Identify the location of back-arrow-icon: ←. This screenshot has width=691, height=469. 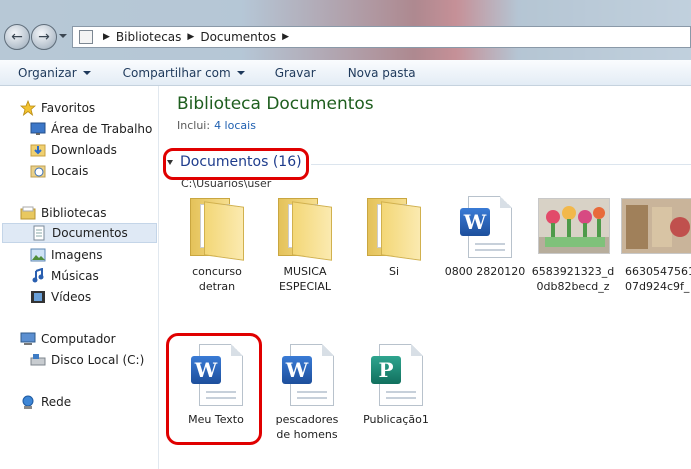
(17, 37).